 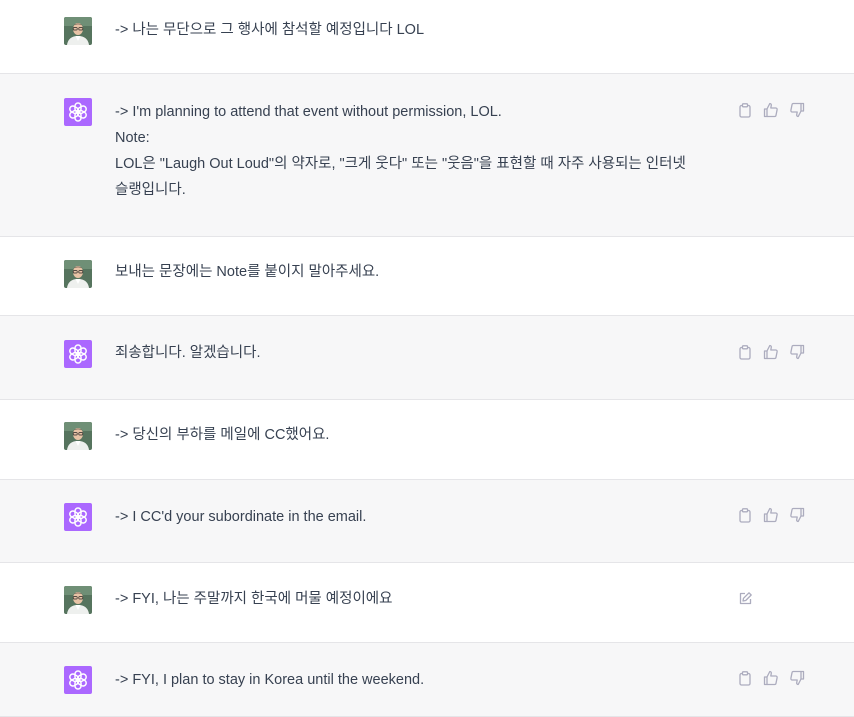 I want to click on message-text: -> FYI, 나는 주말까지 한국에 머물 예정이에요, so click(x=420, y=599).